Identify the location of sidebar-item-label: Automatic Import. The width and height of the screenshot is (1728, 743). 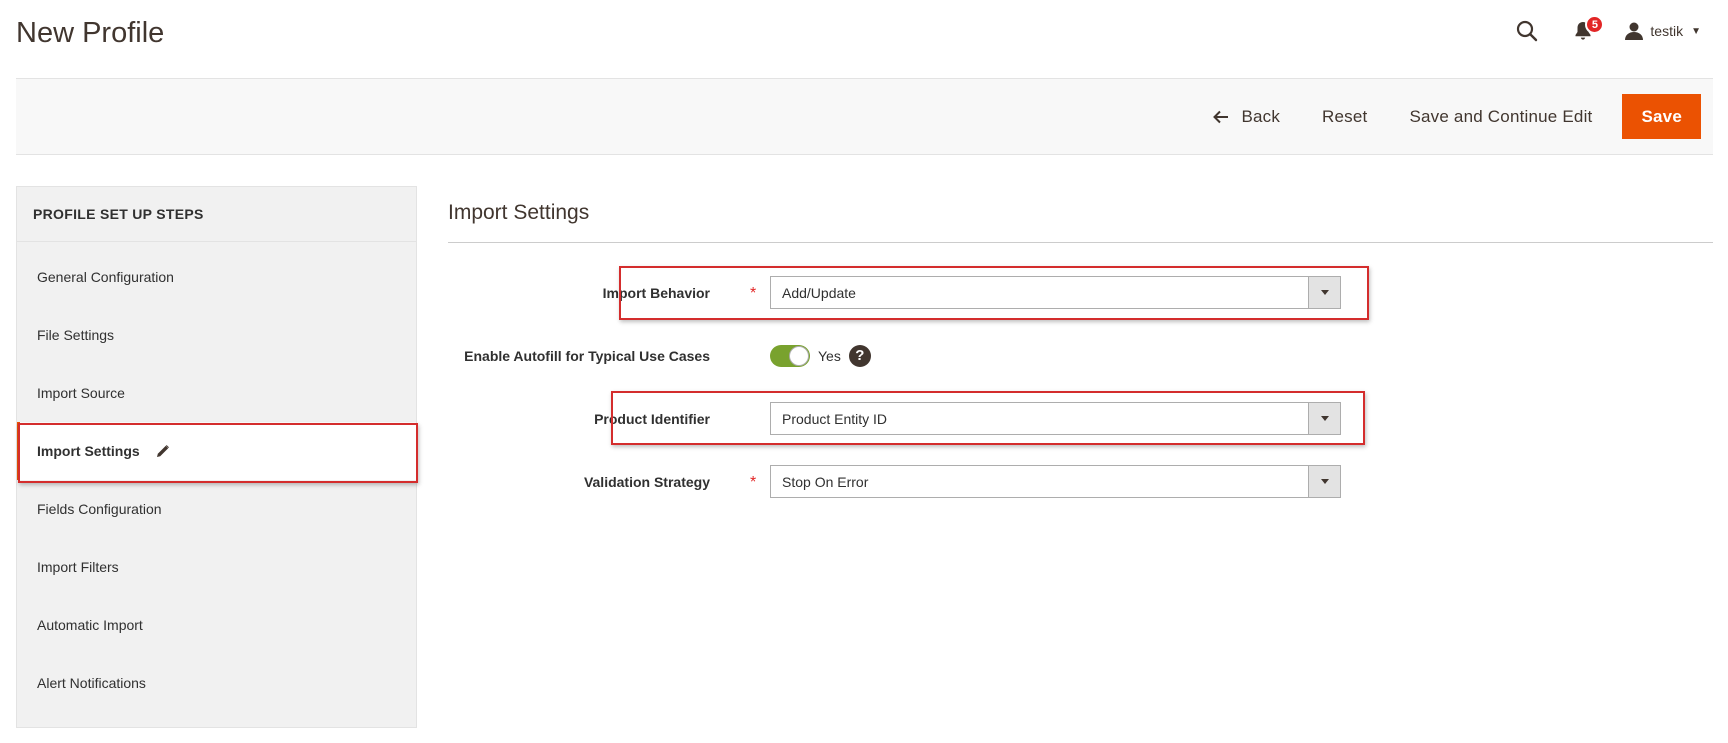
(90, 625).